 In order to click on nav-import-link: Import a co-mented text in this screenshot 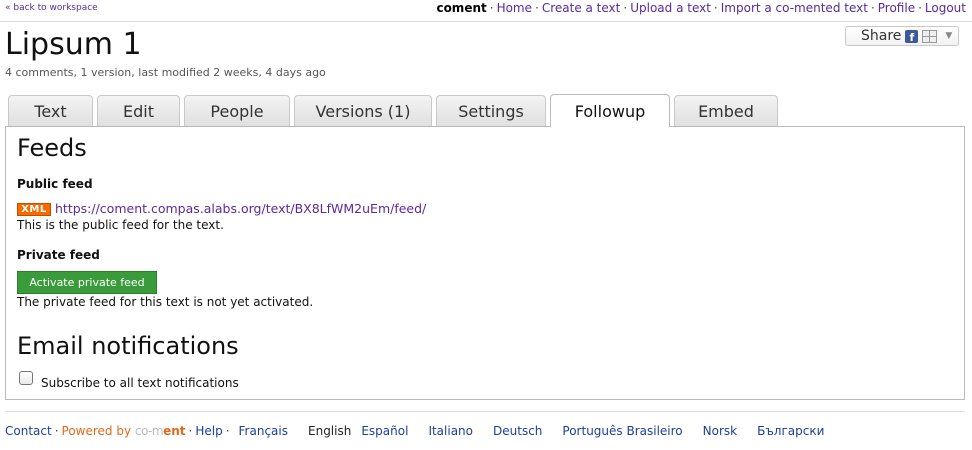, I will do `click(794, 8)`.